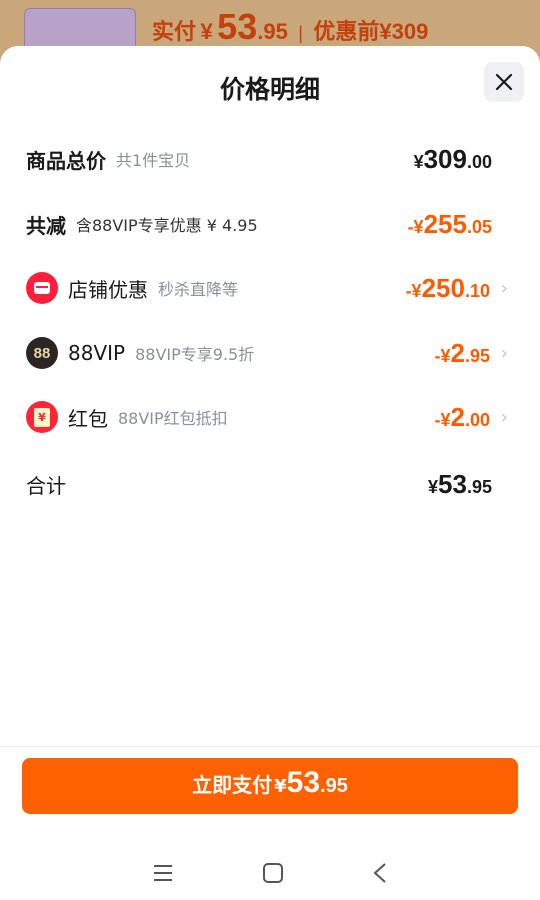  What do you see at coordinates (479, 226) in the screenshot?
I see `amount-dec: .05` at bounding box center [479, 226].